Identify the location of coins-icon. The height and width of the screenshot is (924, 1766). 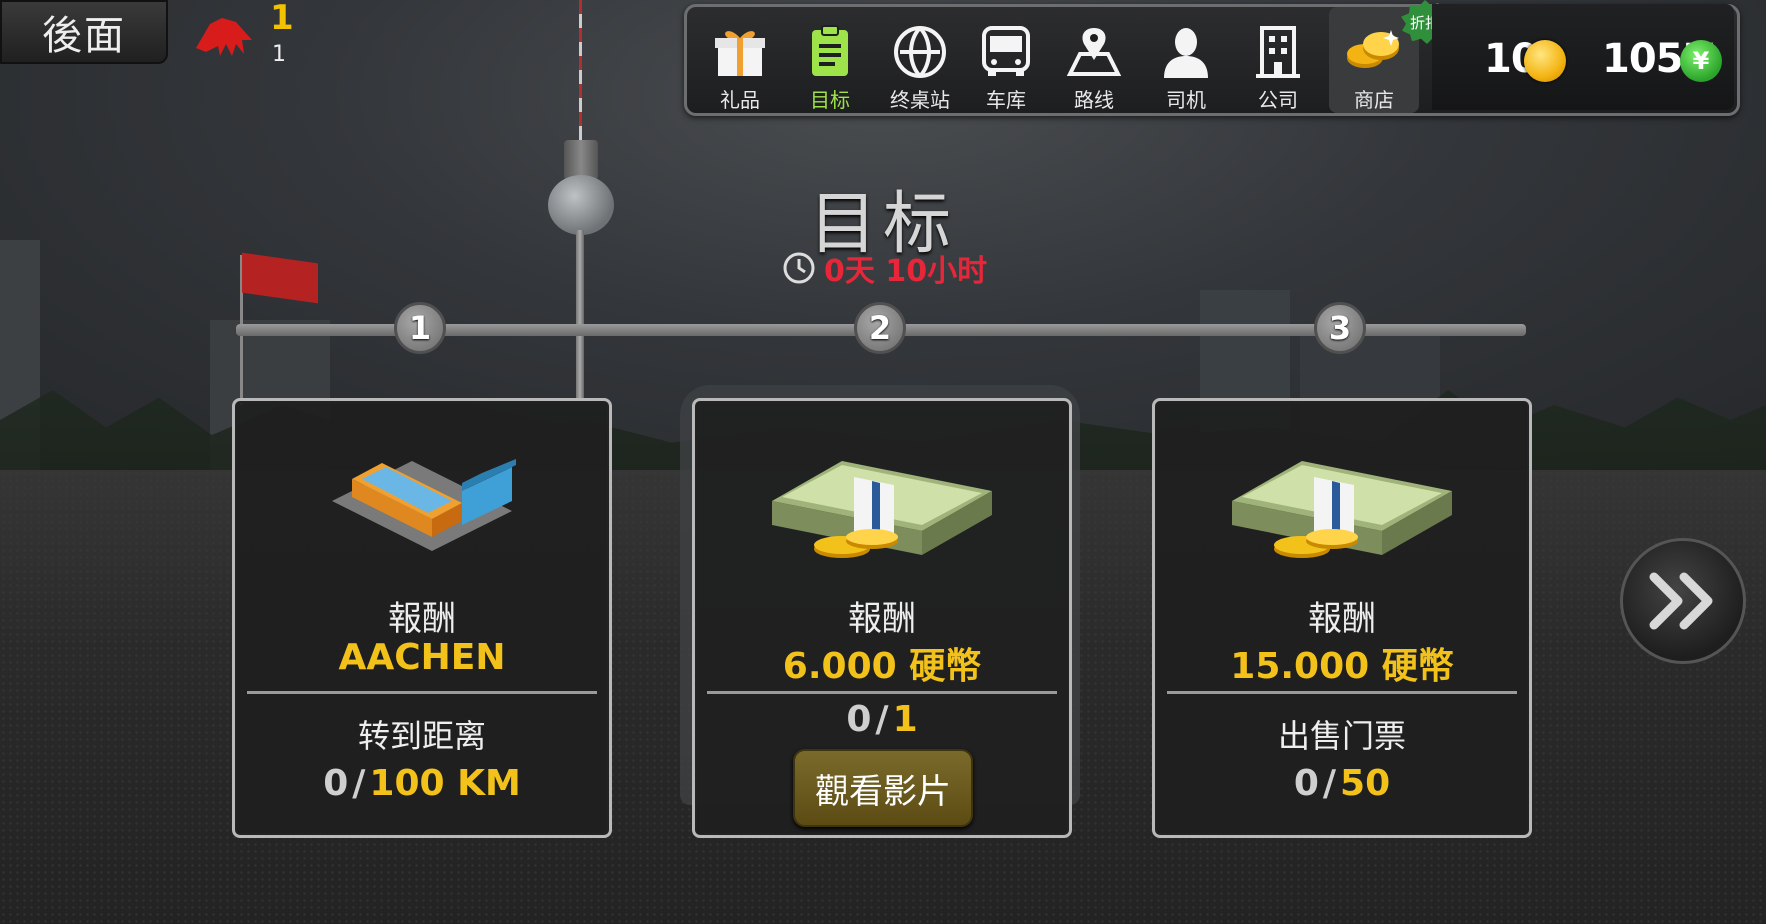
(1374, 51).